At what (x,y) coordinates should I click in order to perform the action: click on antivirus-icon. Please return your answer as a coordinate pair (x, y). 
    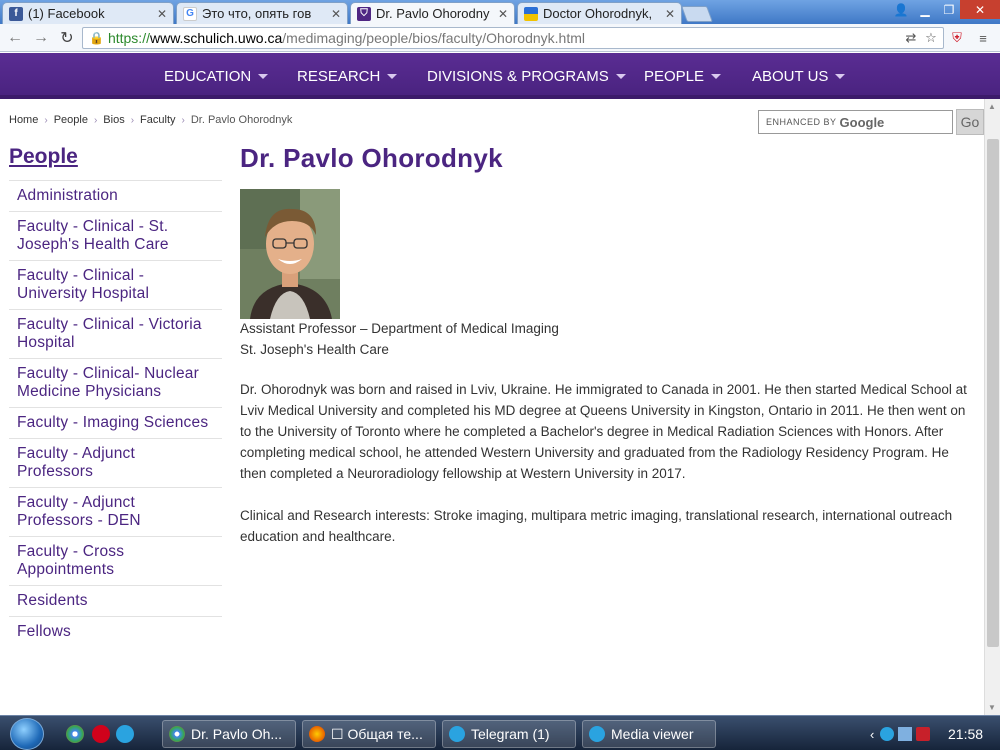
    Looking at the image, I should click on (923, 734).